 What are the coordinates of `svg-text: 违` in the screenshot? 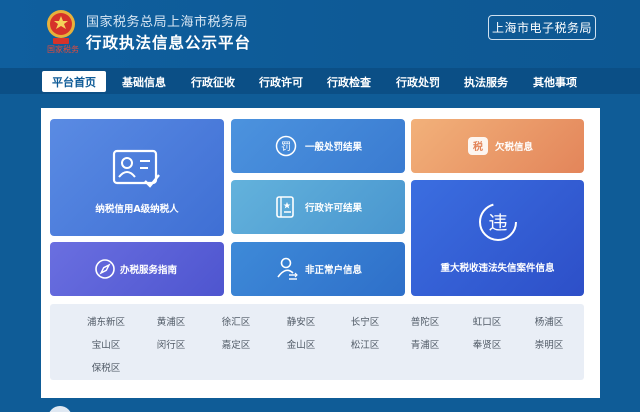 It's located at (497, 223).